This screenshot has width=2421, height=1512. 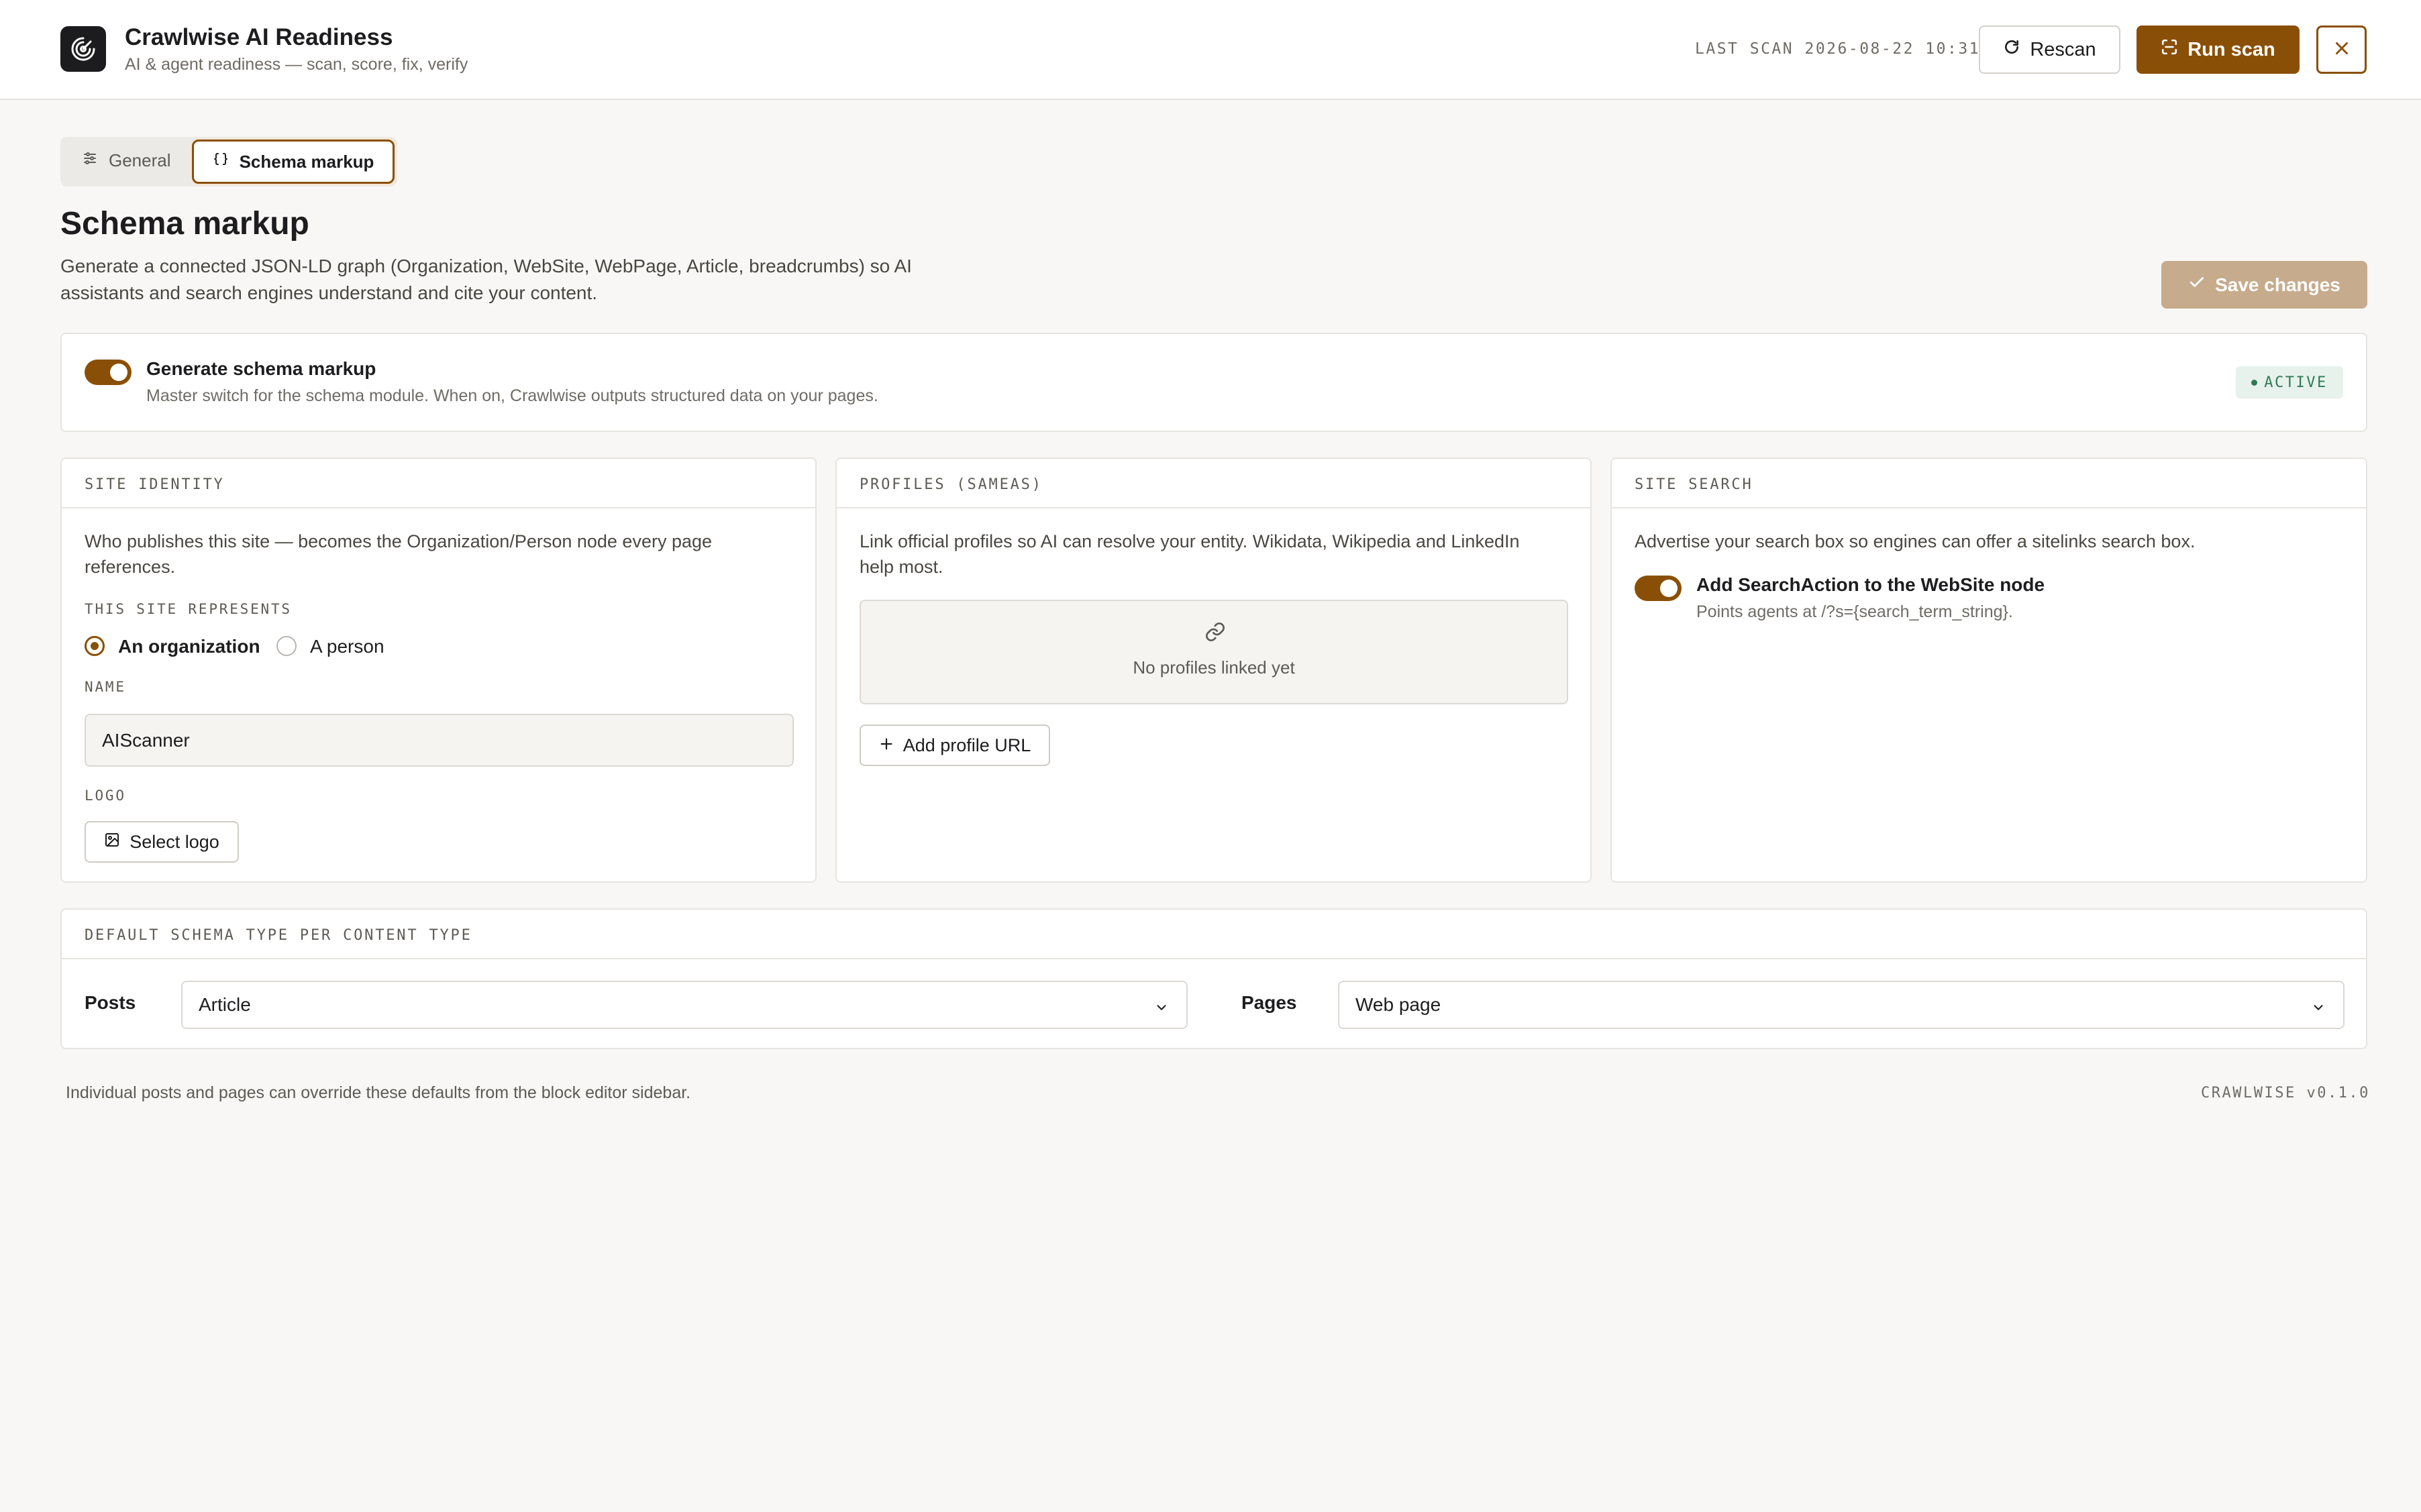 I want to click on status-dot, so click(x=2254, y=383).